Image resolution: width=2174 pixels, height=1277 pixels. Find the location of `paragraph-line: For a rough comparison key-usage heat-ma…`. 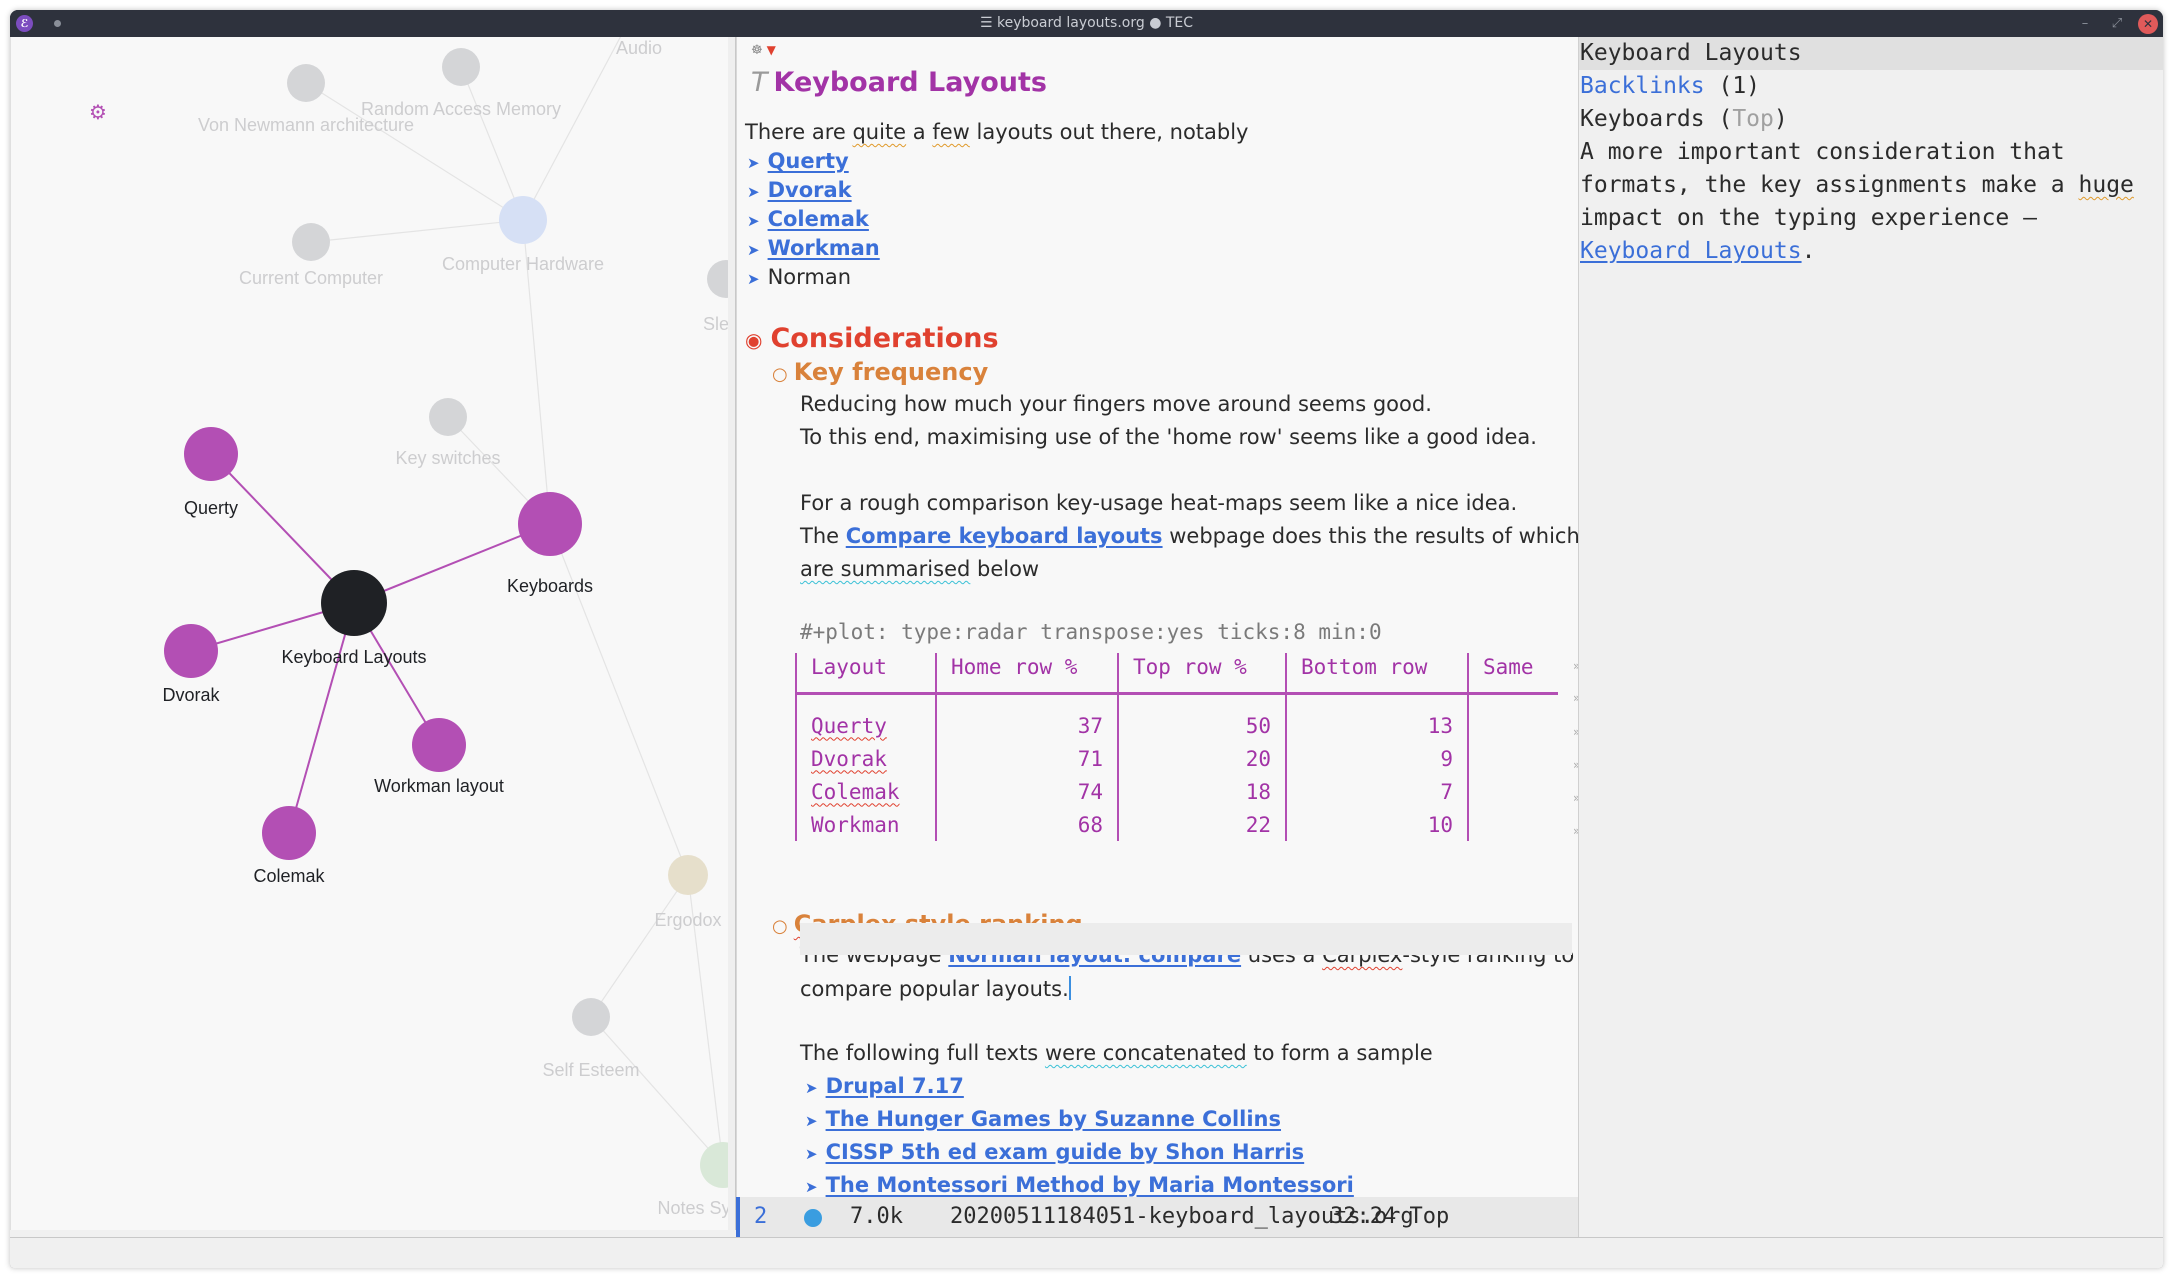

paragraph-line: For a rough comparison key-usage heat-ma… is located at coordinates (1159, 503).